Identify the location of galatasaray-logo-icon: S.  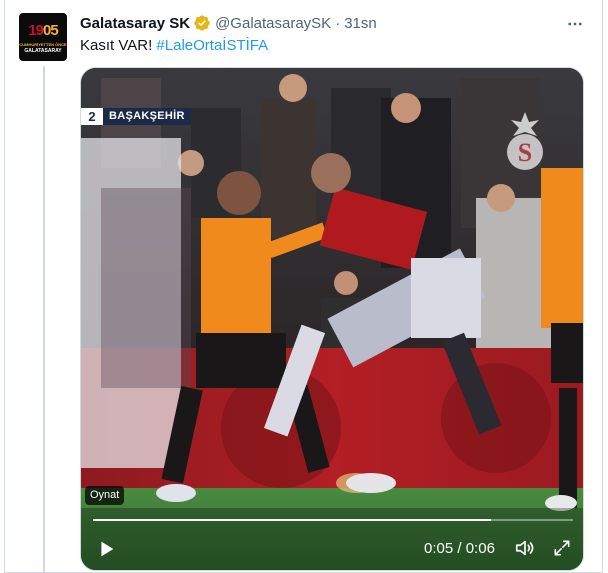
(525, 140).